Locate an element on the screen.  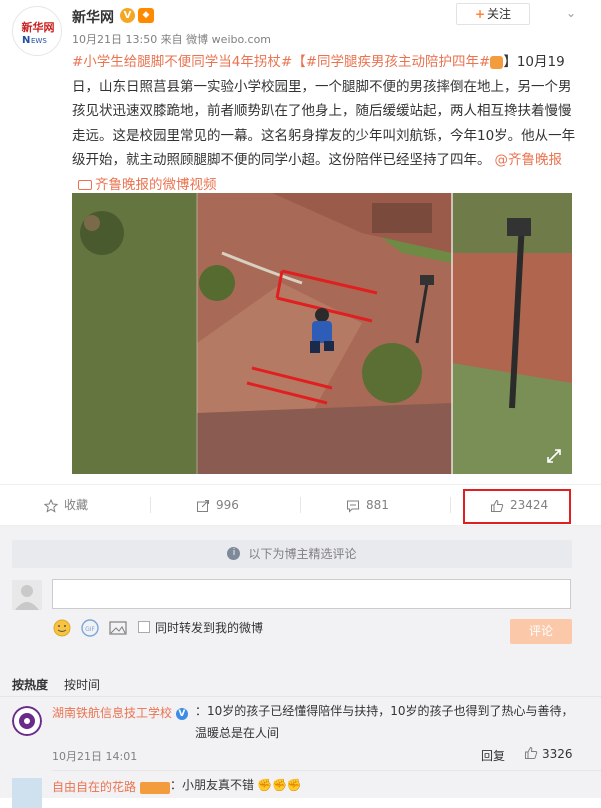
curated-comments-notice: i 以下为博主精选评论 is located at coordinates (292, 554).